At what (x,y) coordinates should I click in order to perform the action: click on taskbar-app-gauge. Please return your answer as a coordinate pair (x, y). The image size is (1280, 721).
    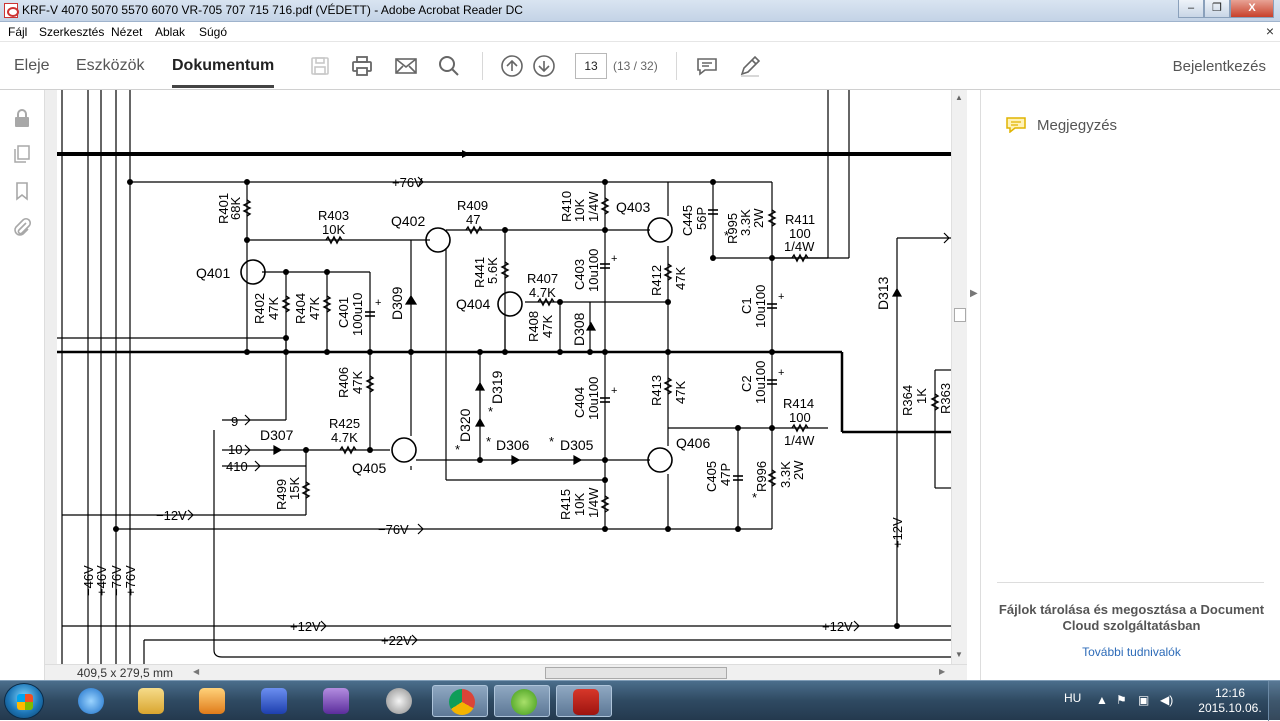
    Looking at the image, I should click on (398, 701).